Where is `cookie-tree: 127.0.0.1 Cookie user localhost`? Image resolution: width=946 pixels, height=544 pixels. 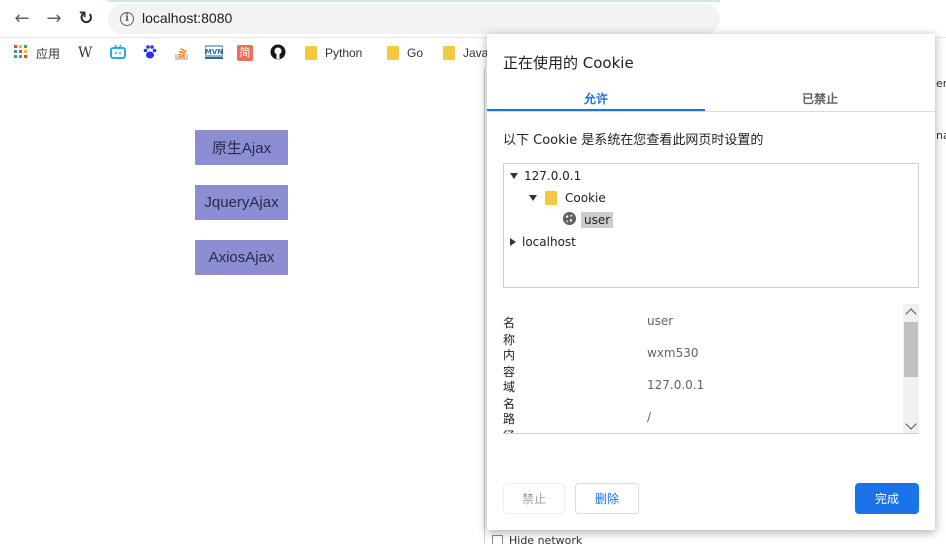 cookie-tree: 127.0.0.1 Cookie user localhost is located at coordinates (711, 225).